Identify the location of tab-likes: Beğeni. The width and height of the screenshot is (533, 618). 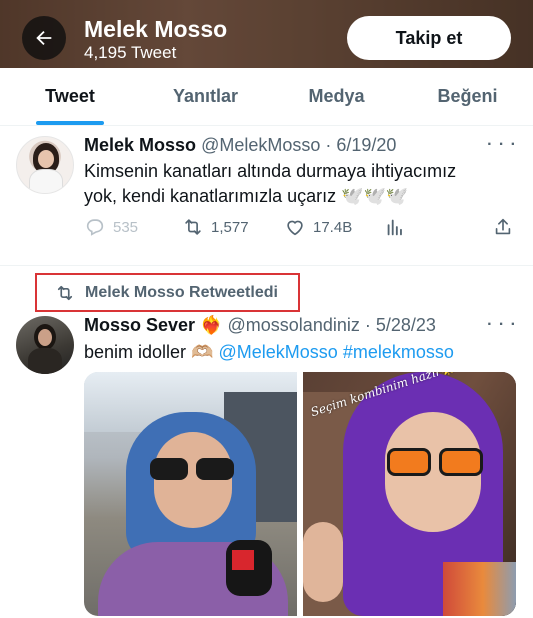
(467, 96).